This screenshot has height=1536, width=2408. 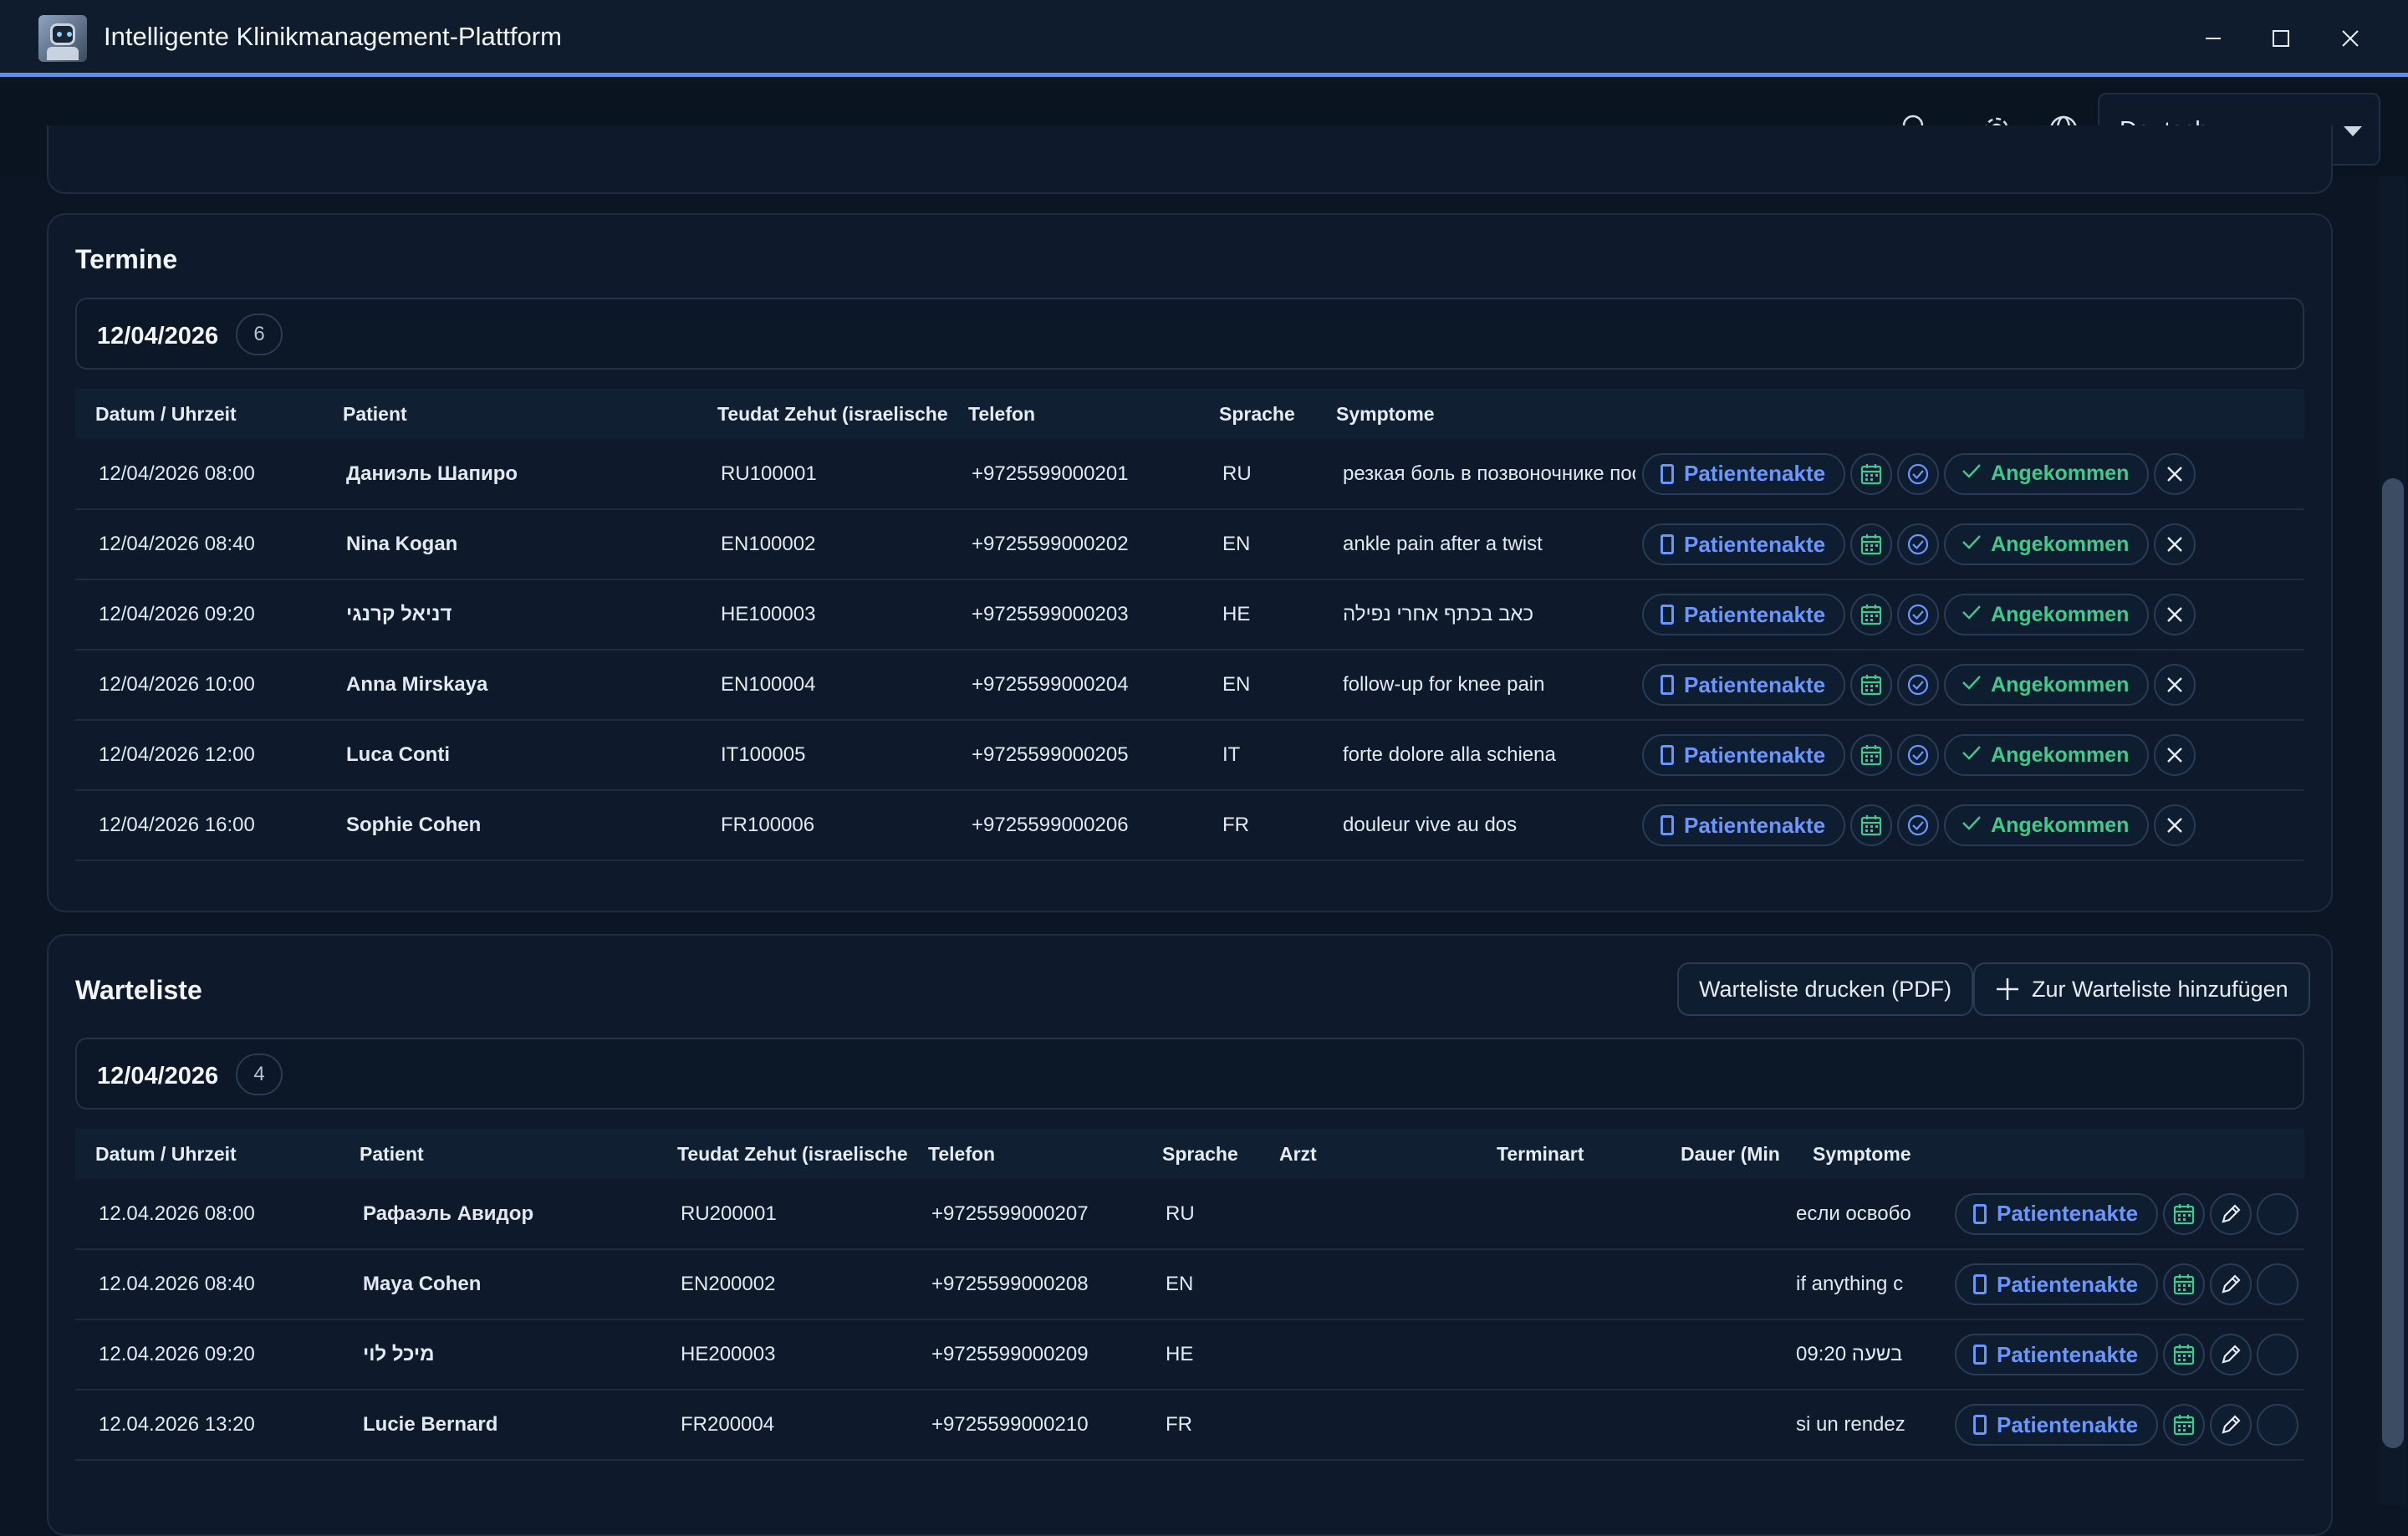 I want to click on cell-patient: Luca Conti, so click(x=510, y=755).